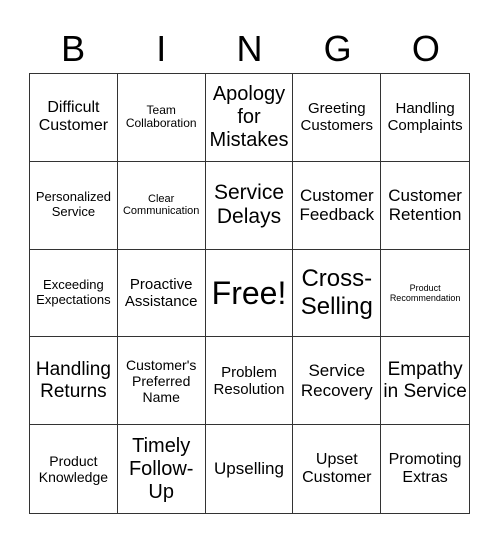  Describe the element at coordinates (74, 469) in the screenshot. I see `bingo-cell: Product Knowledge` at that location.